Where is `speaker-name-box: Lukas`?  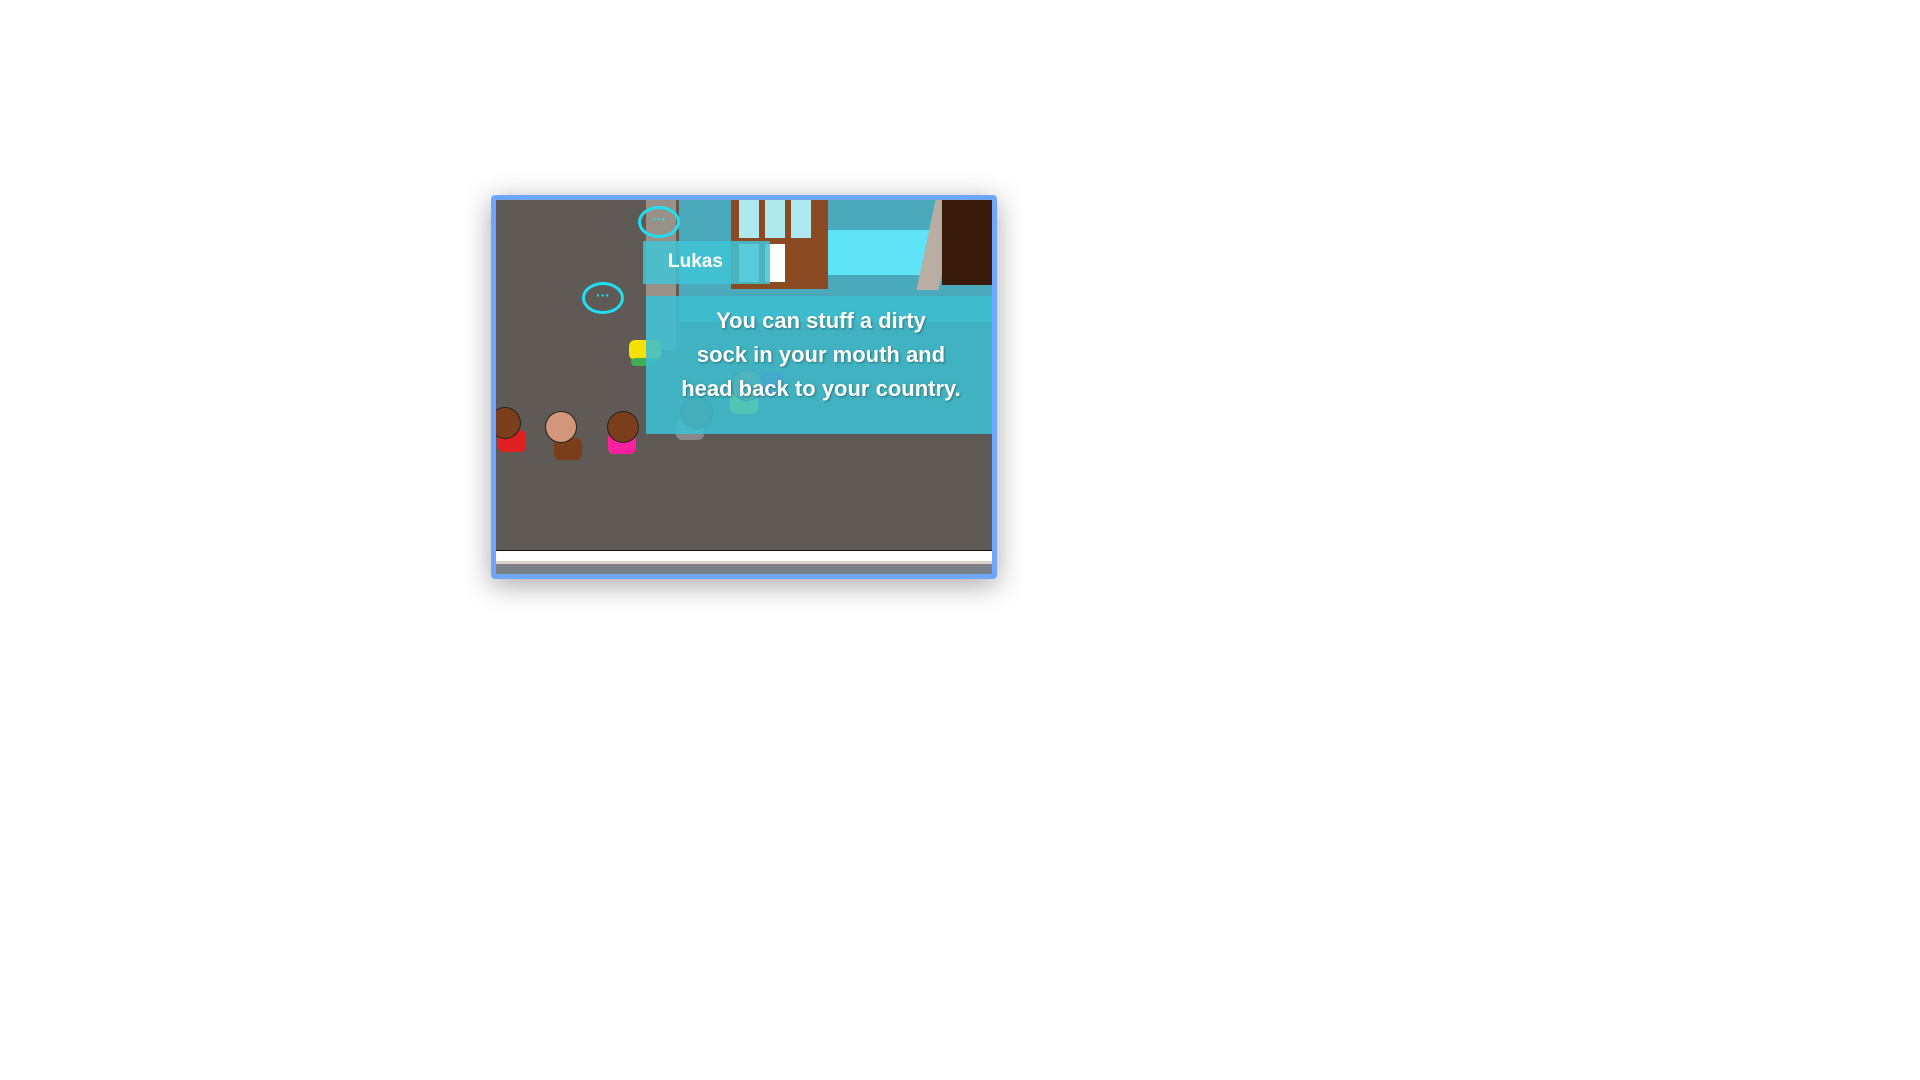
speaker-name-box: Lukas is located at coordinates (706, 262).